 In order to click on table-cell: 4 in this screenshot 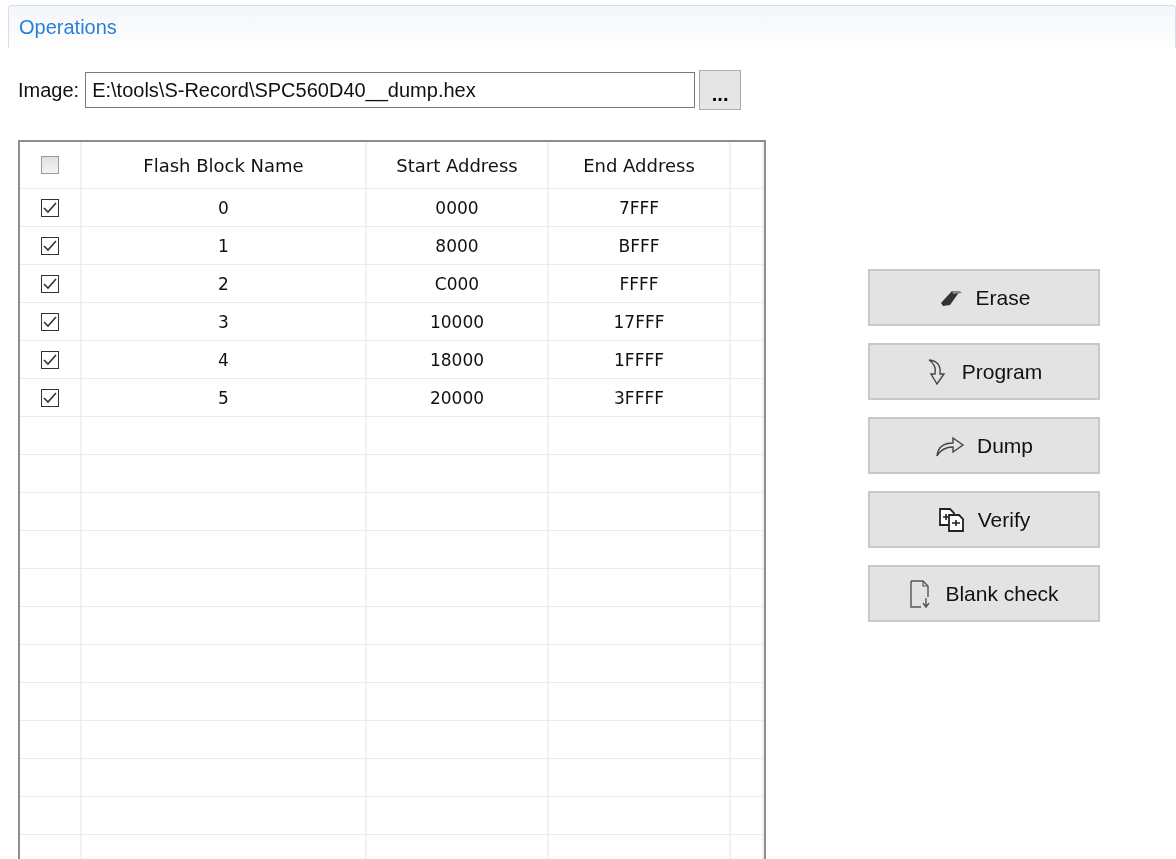, I will do `click(224, 359)`.